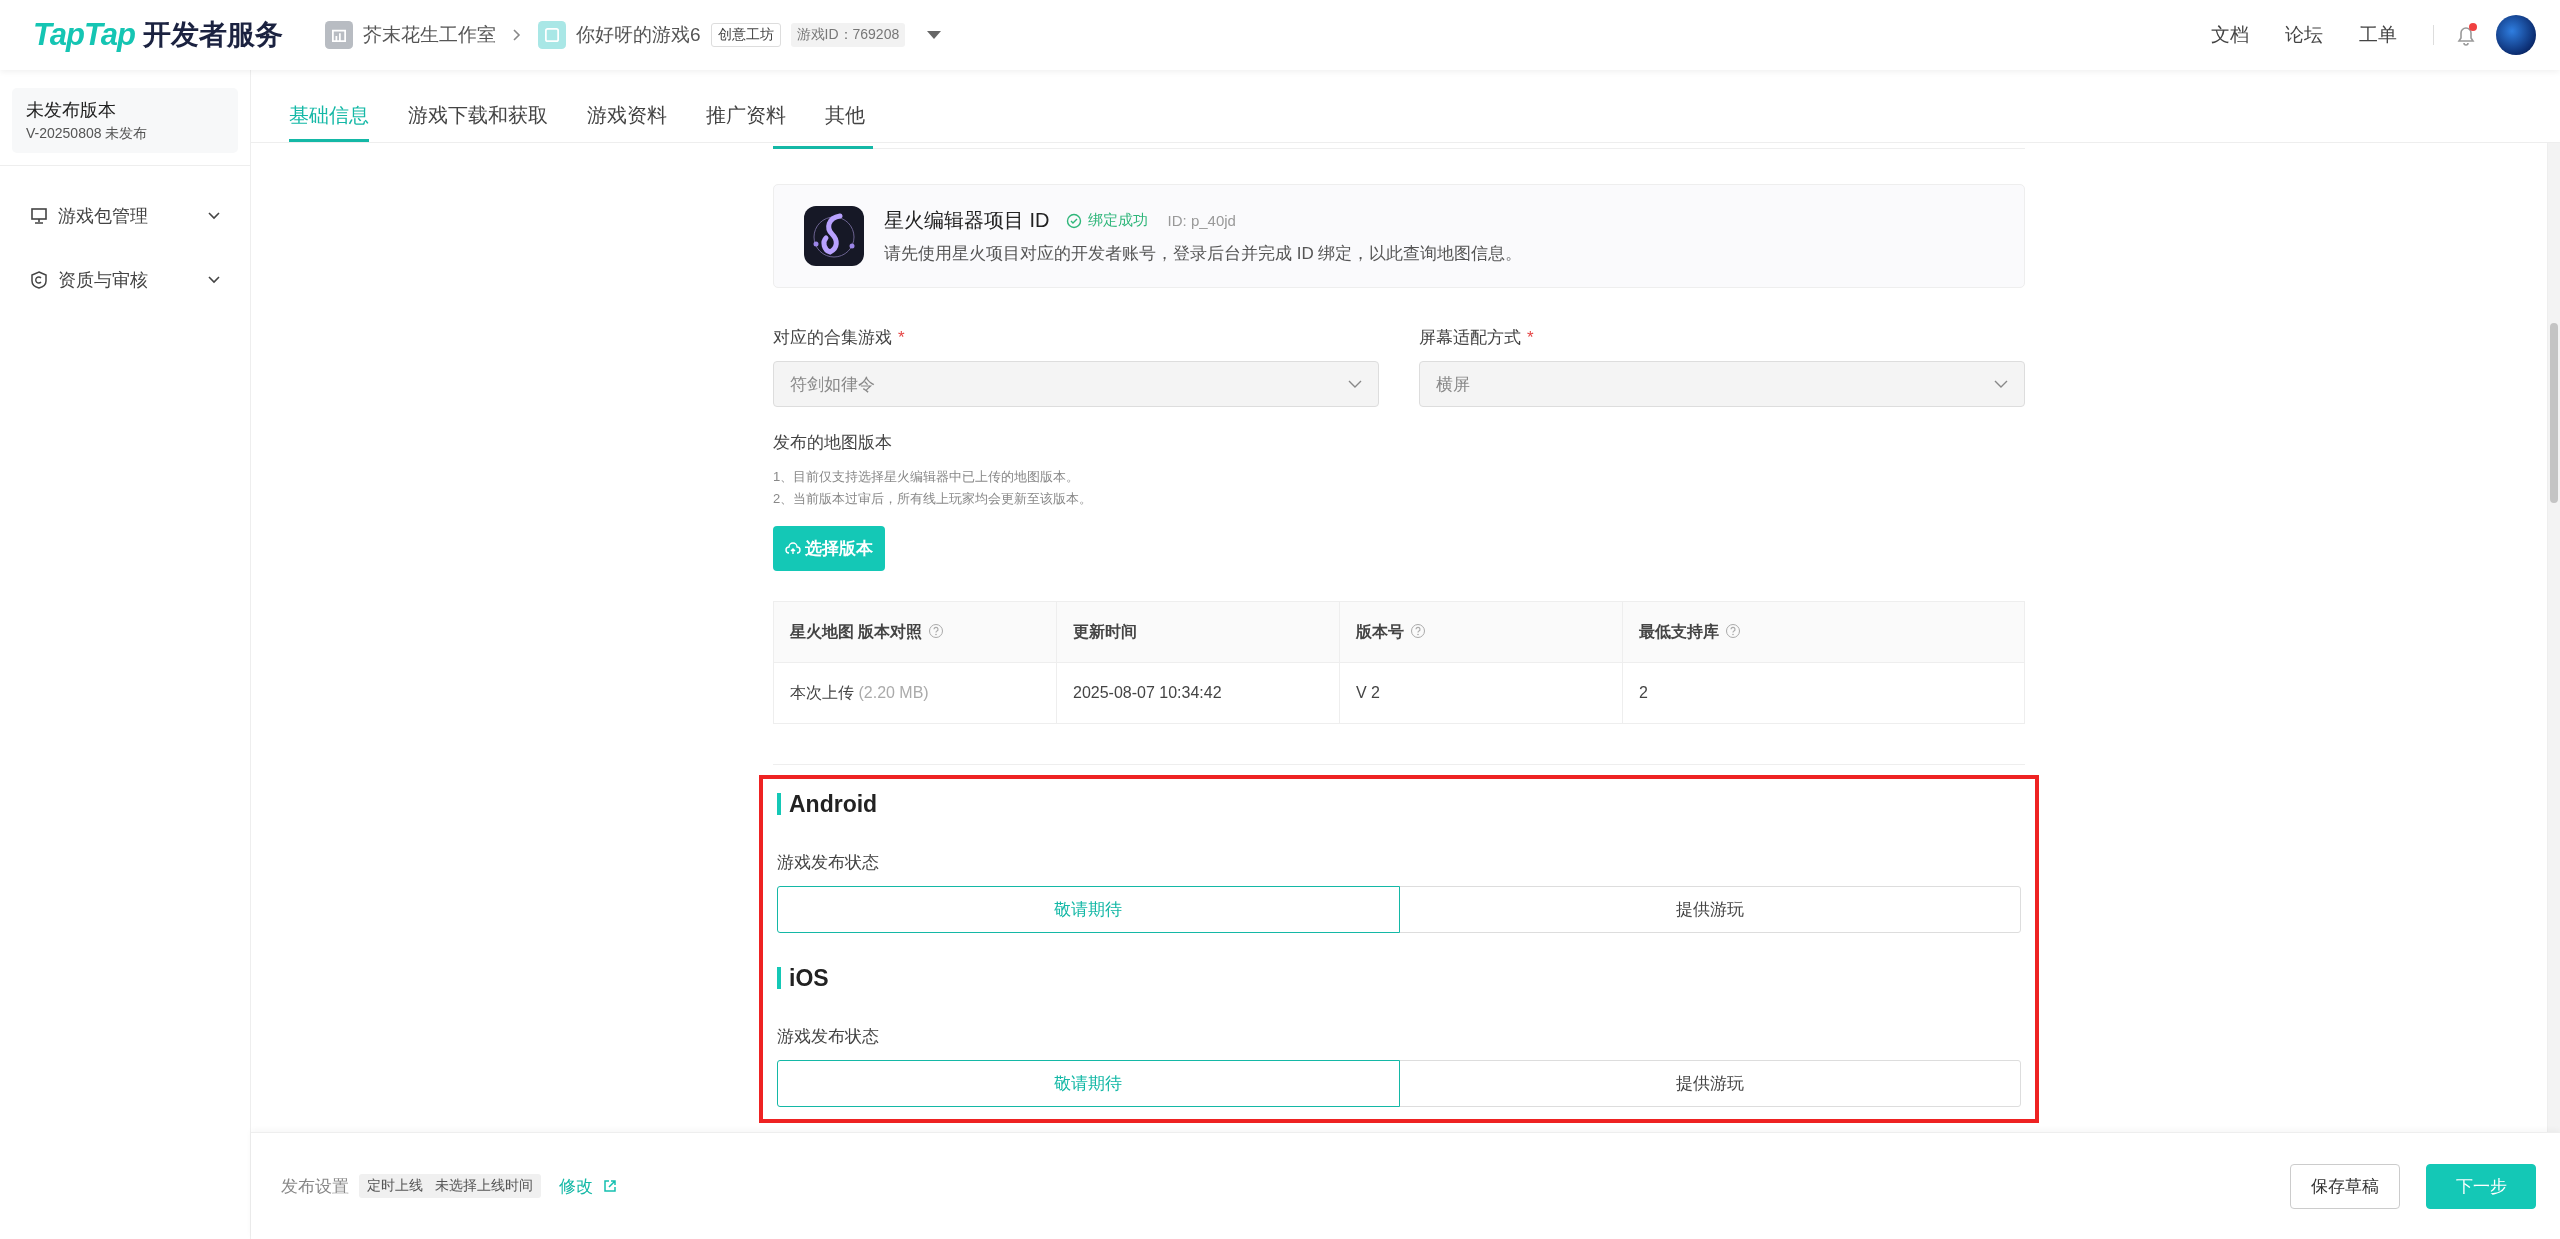 Image resolution: width=2560 pixels, height=1239 pixels. What do you see at coordinates (927, 477) in the screenshot?
I see `note-text: 1、目前仅支持选择星火编辑器中已上传的地图版本。` at bounding box center [927, 477].